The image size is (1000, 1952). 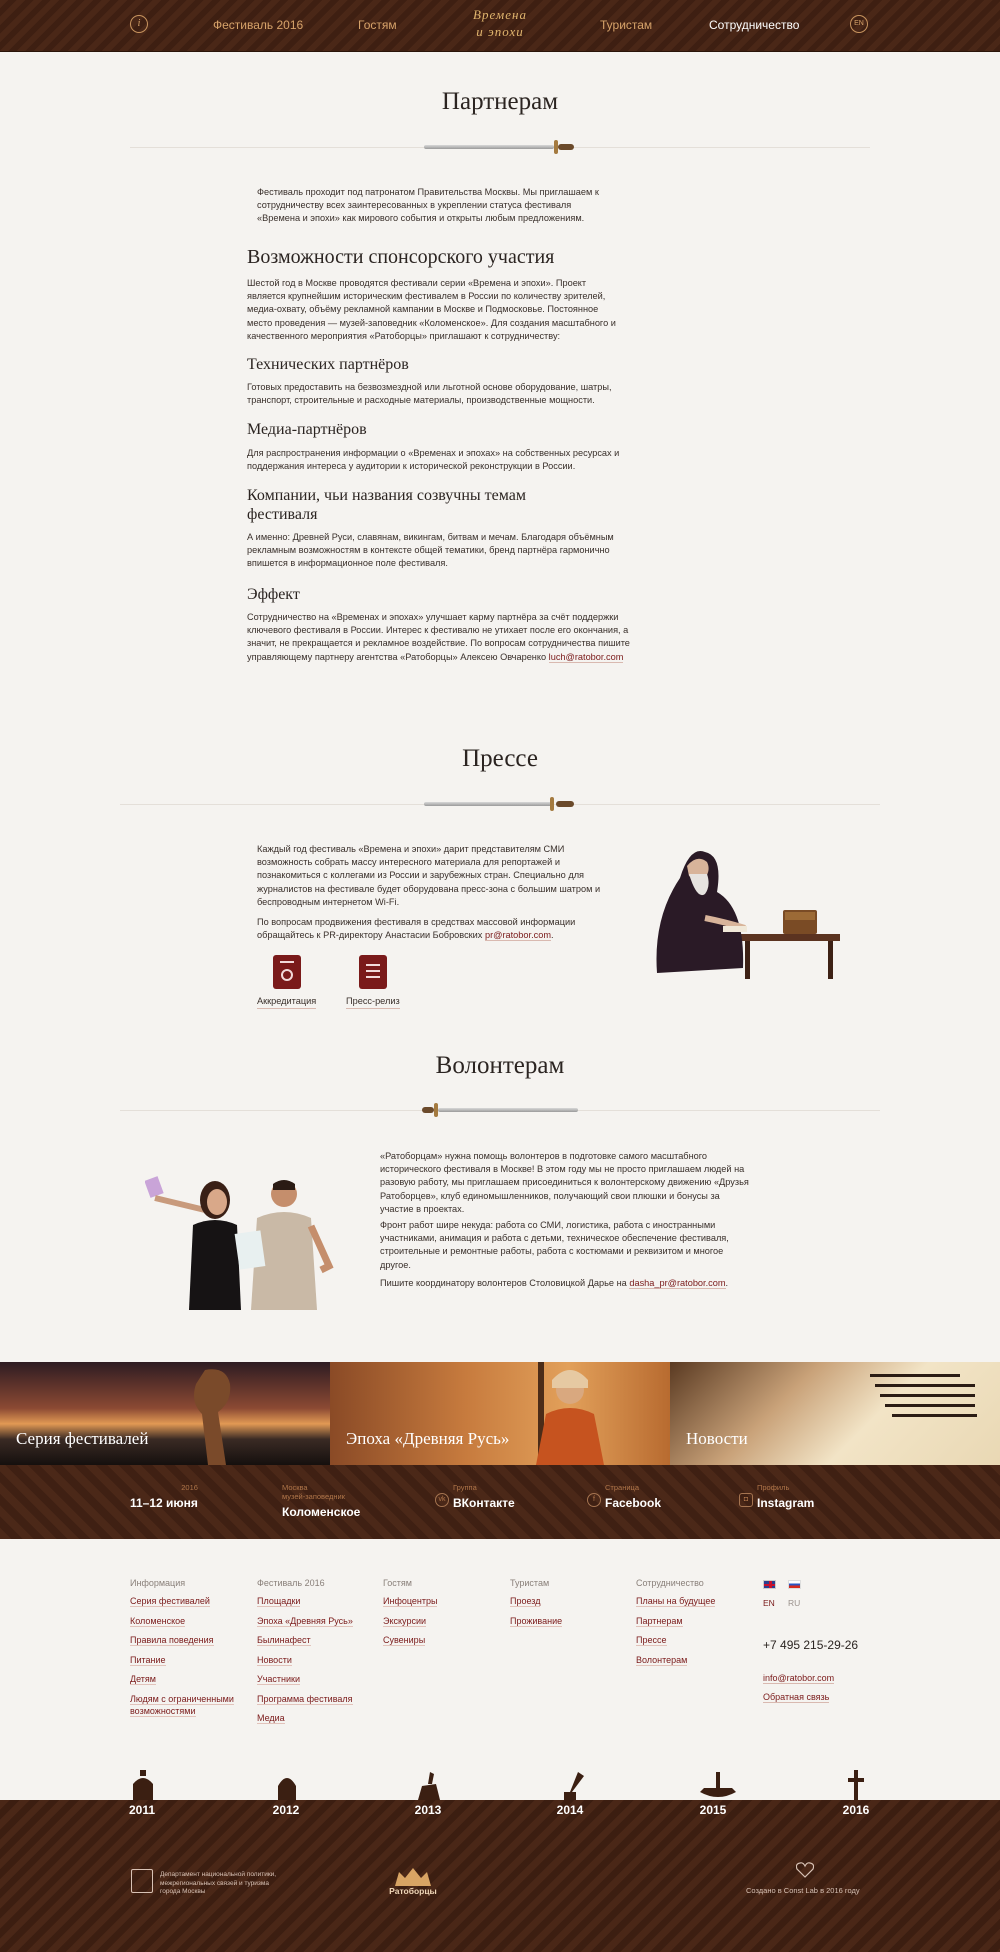 What do you see at coordinates (626, 25) in the screenshot?
I see `nav-tourists: Туристам` at bounding box center [626, 25].